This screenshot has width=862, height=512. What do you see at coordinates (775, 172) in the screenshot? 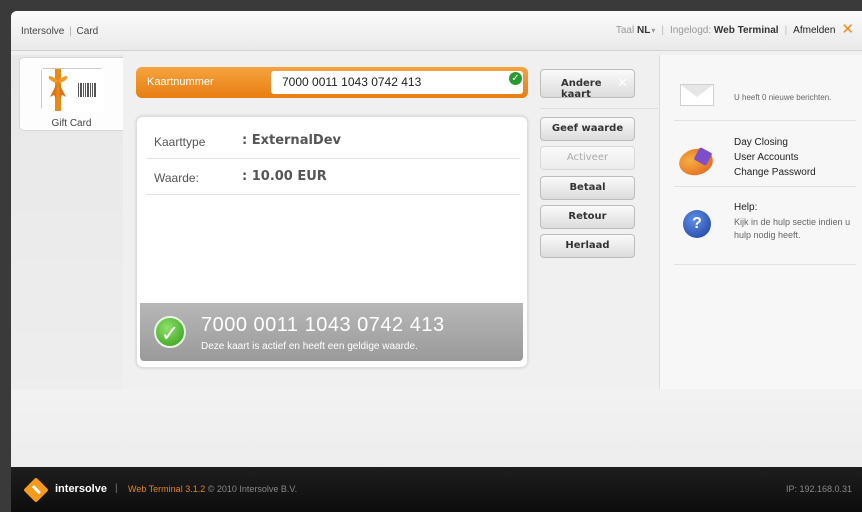
I see `link-change-password: Change Password` at bounding box center [775, 172].